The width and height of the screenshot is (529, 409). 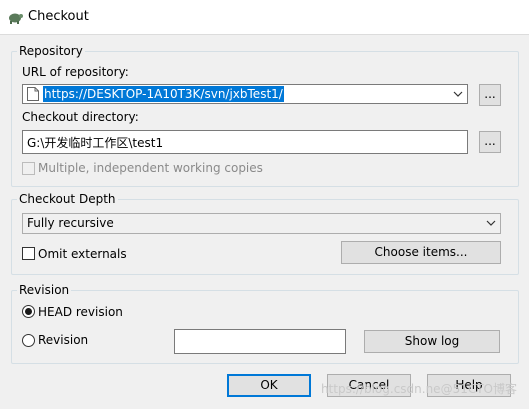 What do you see at coordinates (260, 341) in the screenshot?
I see `revision-input` at bounding box center [260, 341].